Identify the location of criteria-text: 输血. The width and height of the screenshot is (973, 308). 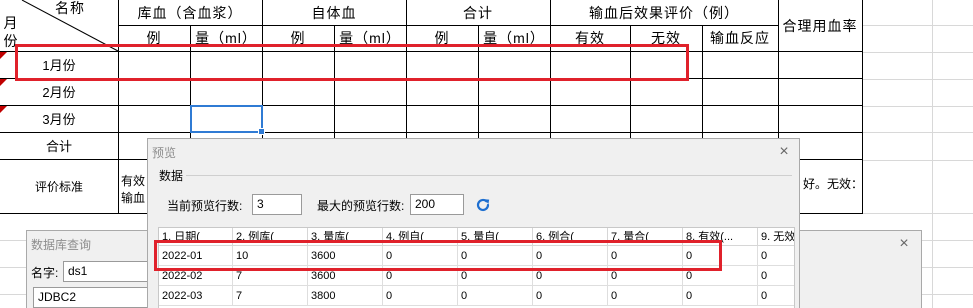
(133, 198).